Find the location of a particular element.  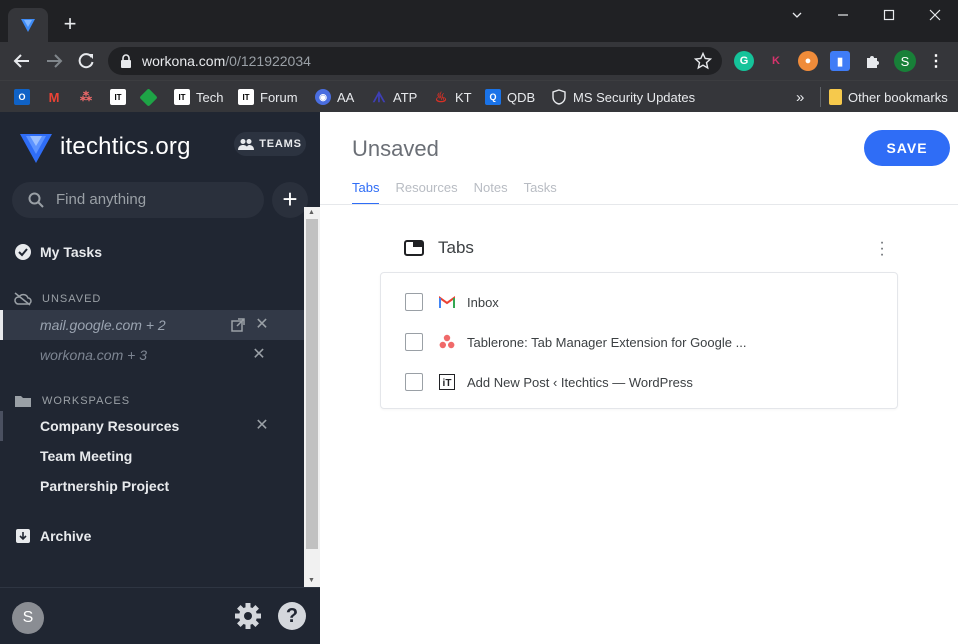

tab-strip: + is located at coordinates (479, 21).